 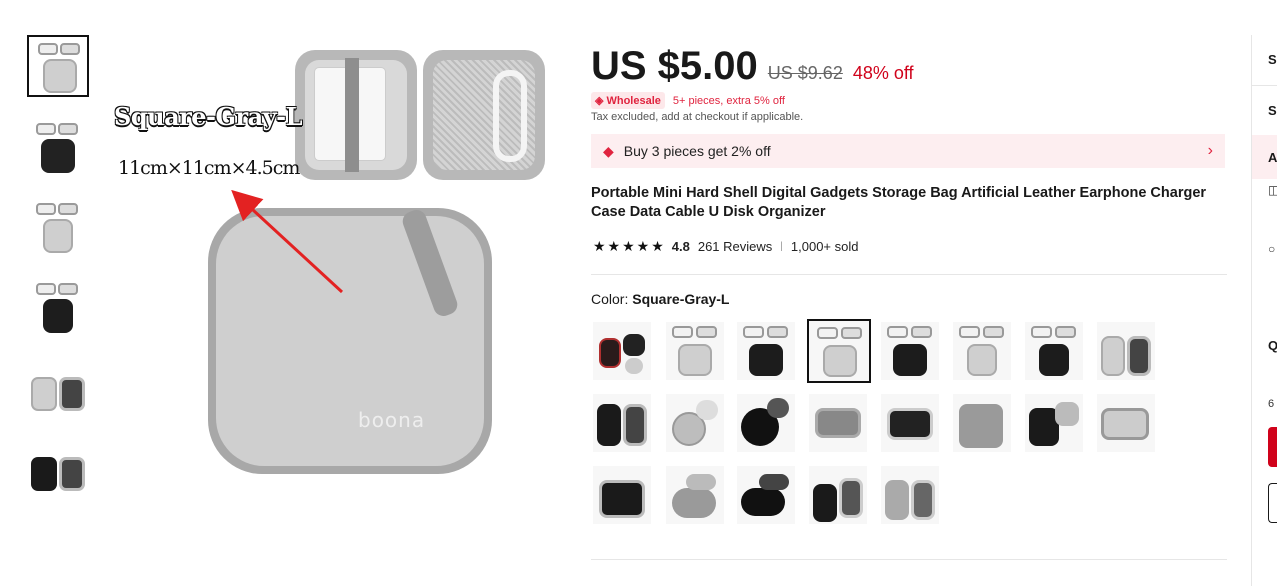 I want to click on buy-now-button, so click(x=1272, y=447).